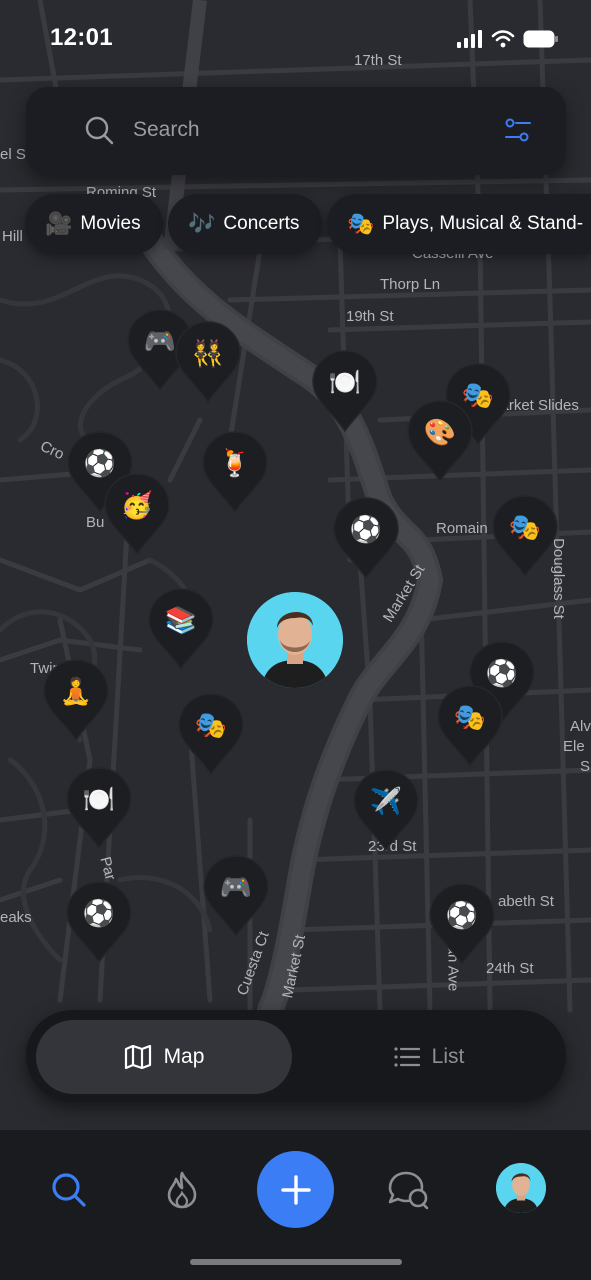 This screenshot has height=1280, width=591. Describe the element at coordinates (166, 130) in the screenshot. I see `search-input: Search` at that location.